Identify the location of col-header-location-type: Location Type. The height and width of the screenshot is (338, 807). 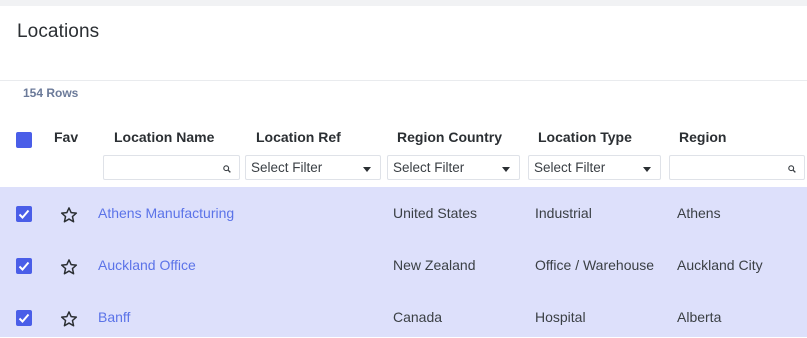
(585, 137).